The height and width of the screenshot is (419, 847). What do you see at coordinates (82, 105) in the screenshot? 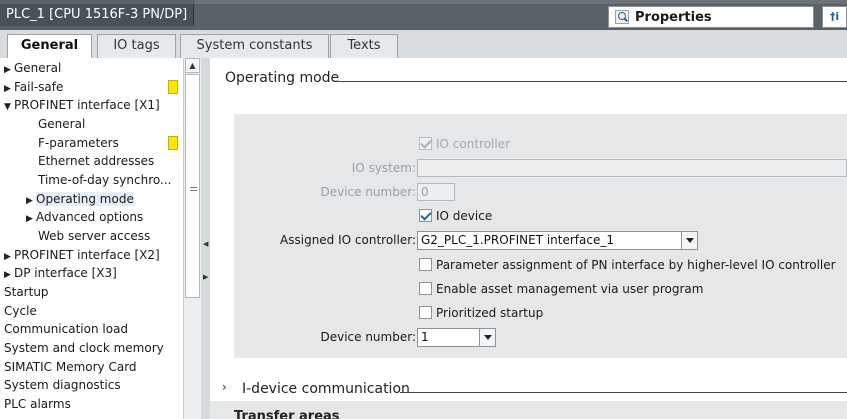
I see `nav-item-profinet-x1: ▼ PROFINET interface [X1]` at bounding box center [82, 105].